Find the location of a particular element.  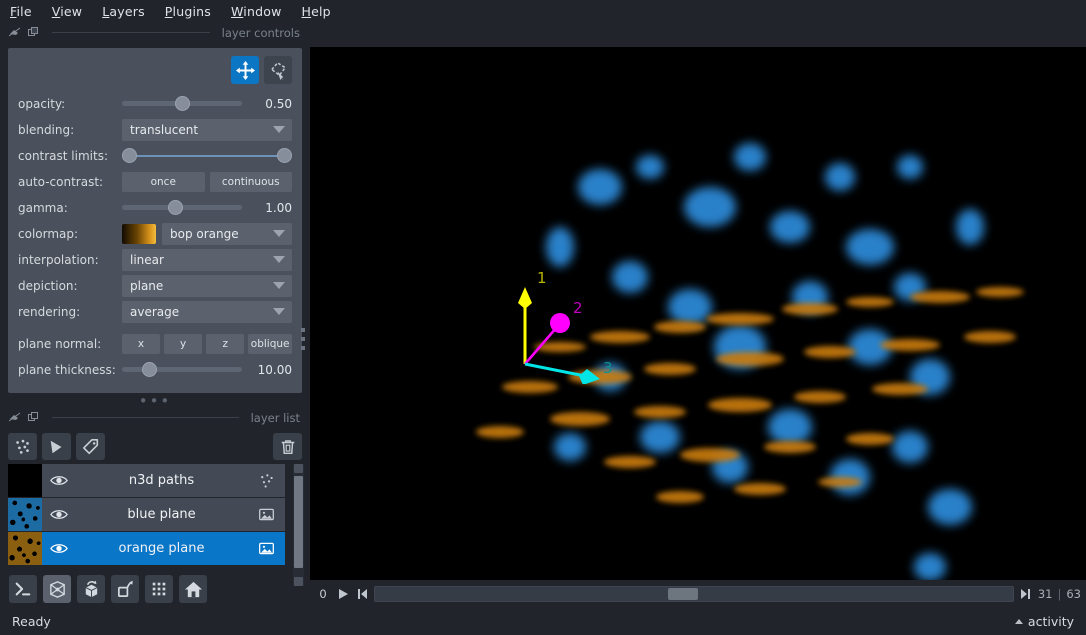

step-first-icon is located at coordinates (362, 593).